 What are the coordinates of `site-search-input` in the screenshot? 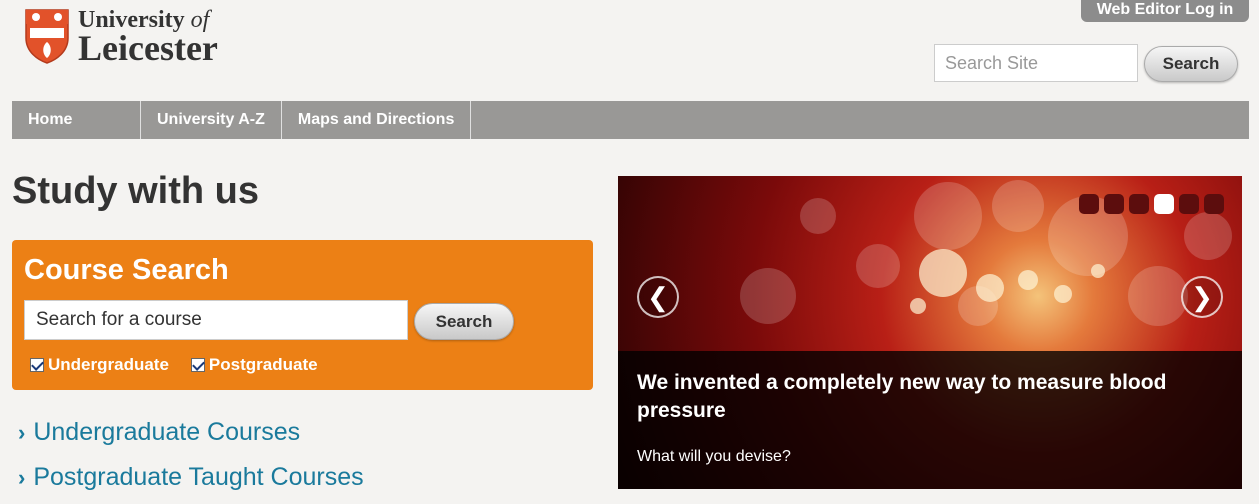 It's located at (1036, 63).